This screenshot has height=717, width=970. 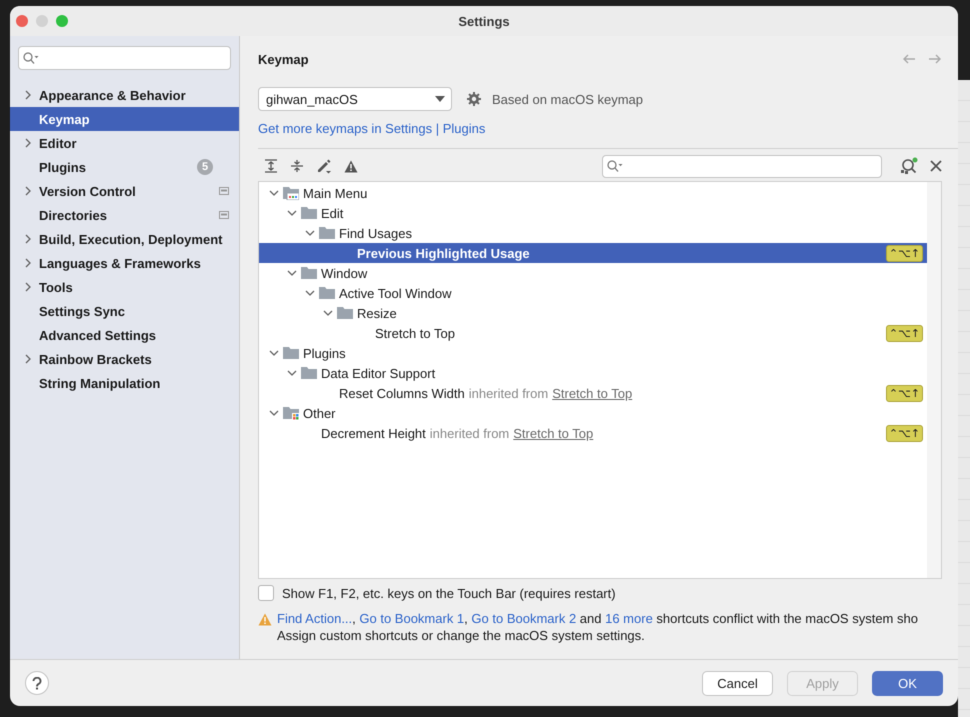 What do you see at coordinates (291, 413) in the screenshot?
I see `group-folder-icon` at bounding box center [291, 413].